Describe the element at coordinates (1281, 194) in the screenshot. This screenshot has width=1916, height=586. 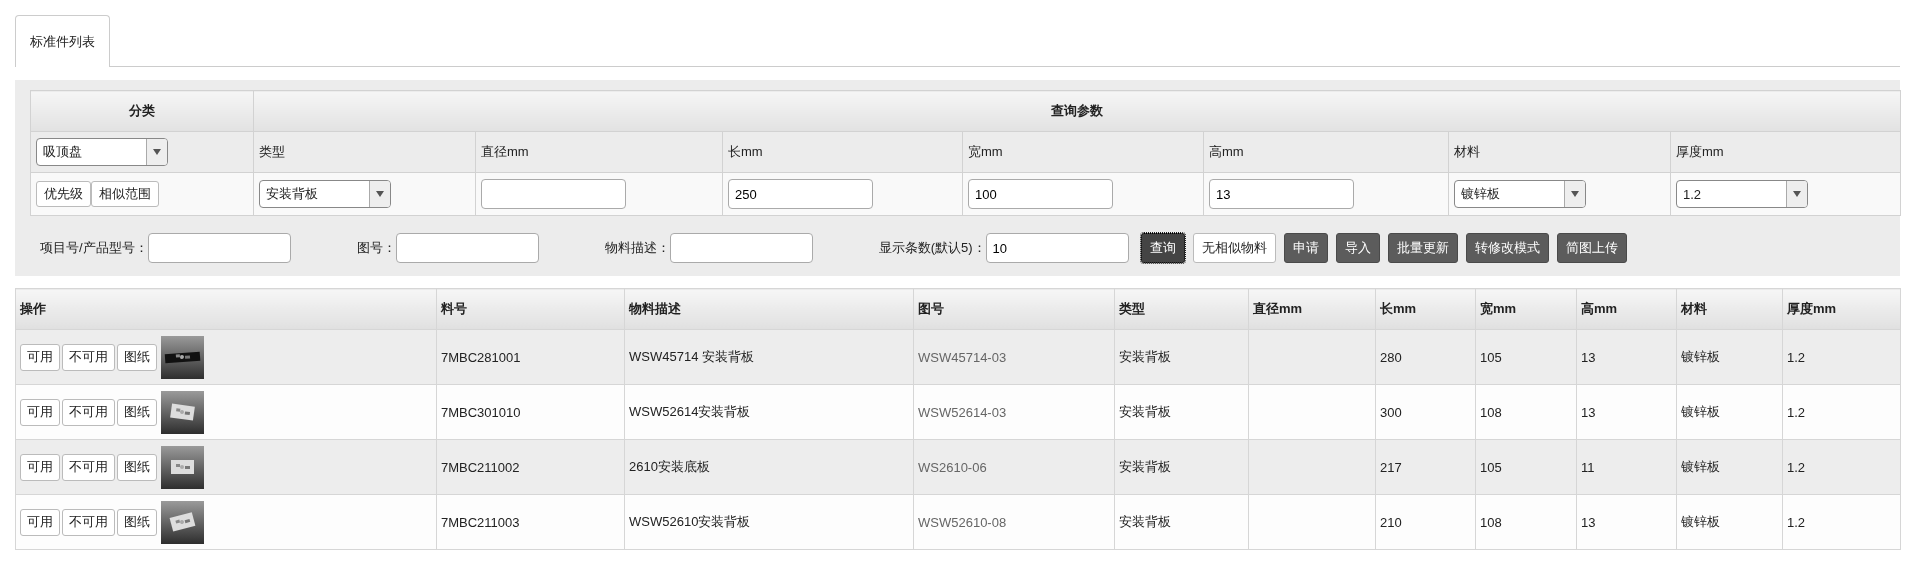
I see `input-field: 13` at that location.